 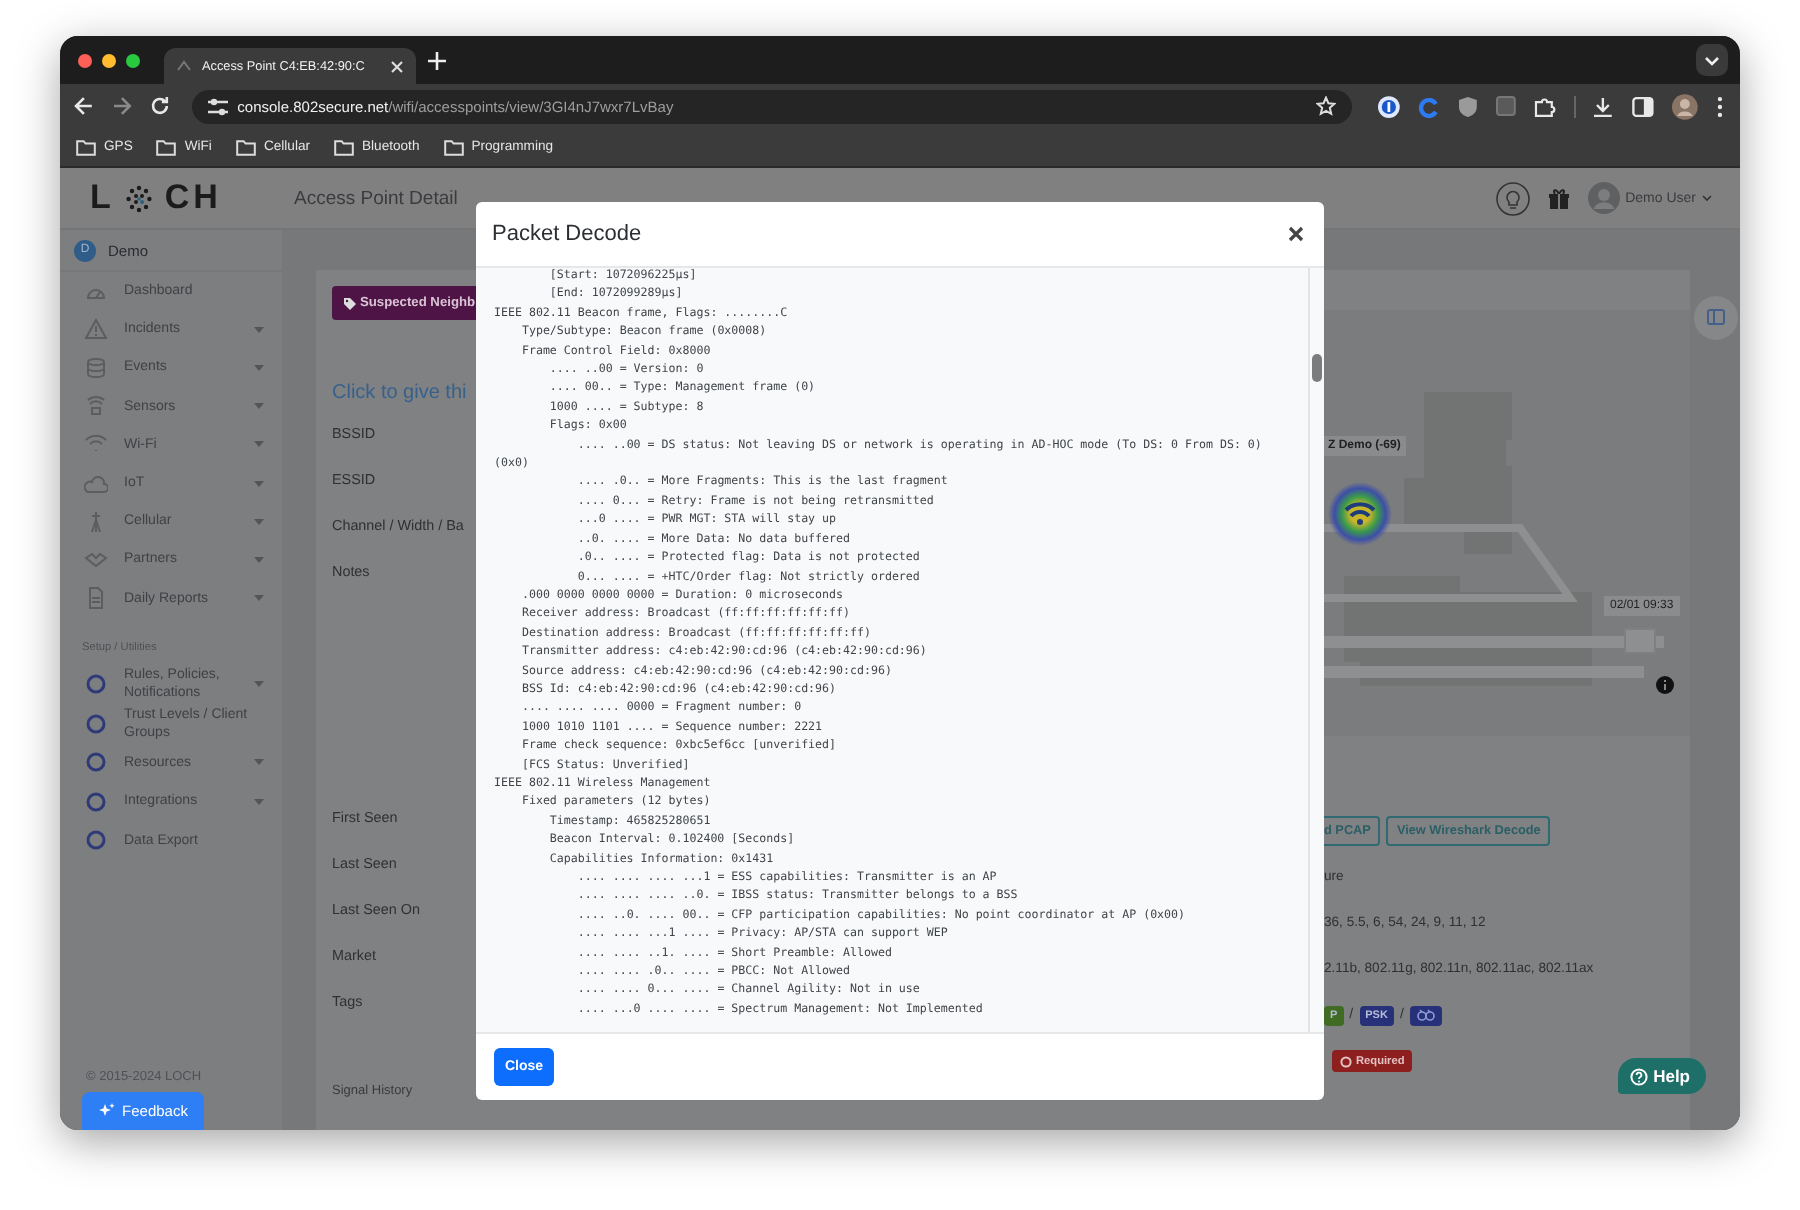 What do you see at coordinates (1720, 106) in the screenshot?
I see `menu-icon` at bounding box center [1720, 106].